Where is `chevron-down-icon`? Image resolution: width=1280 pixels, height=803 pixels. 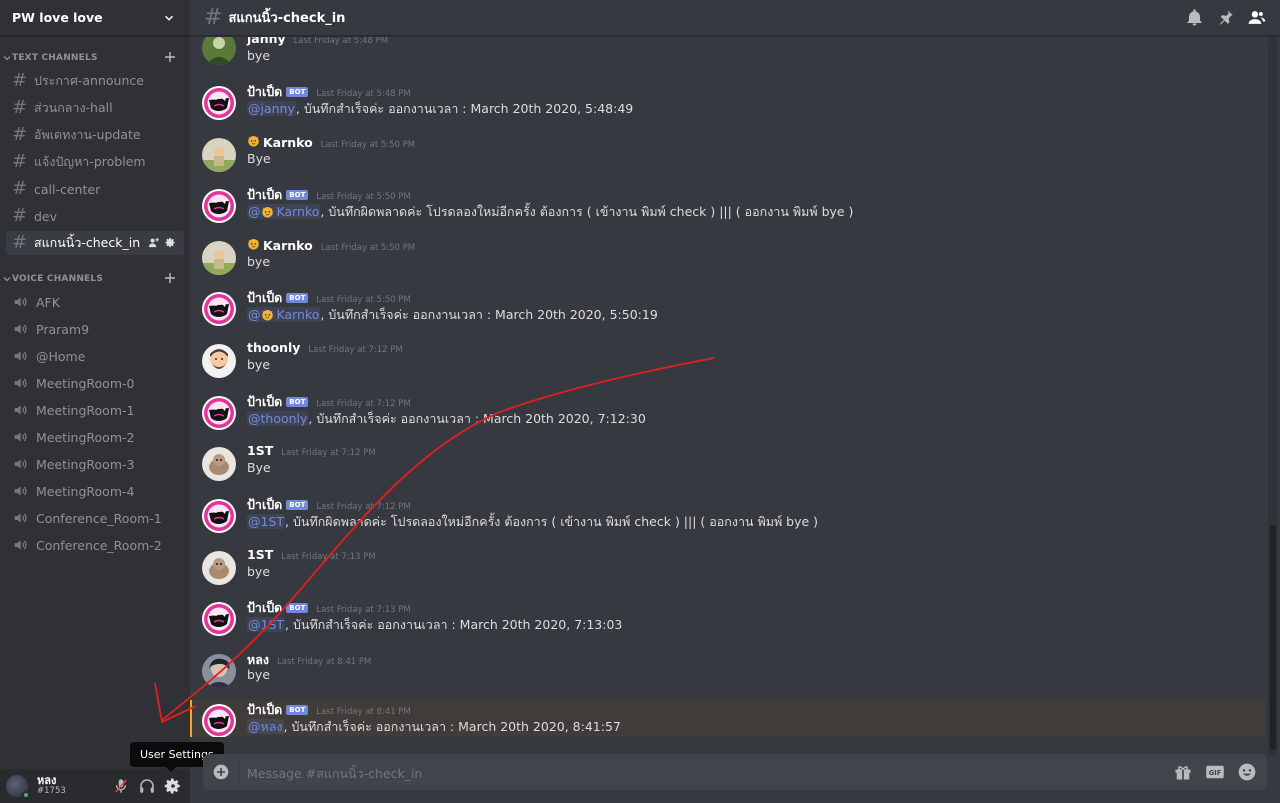 chevron-down-icon is located at coordinates (169, 18).